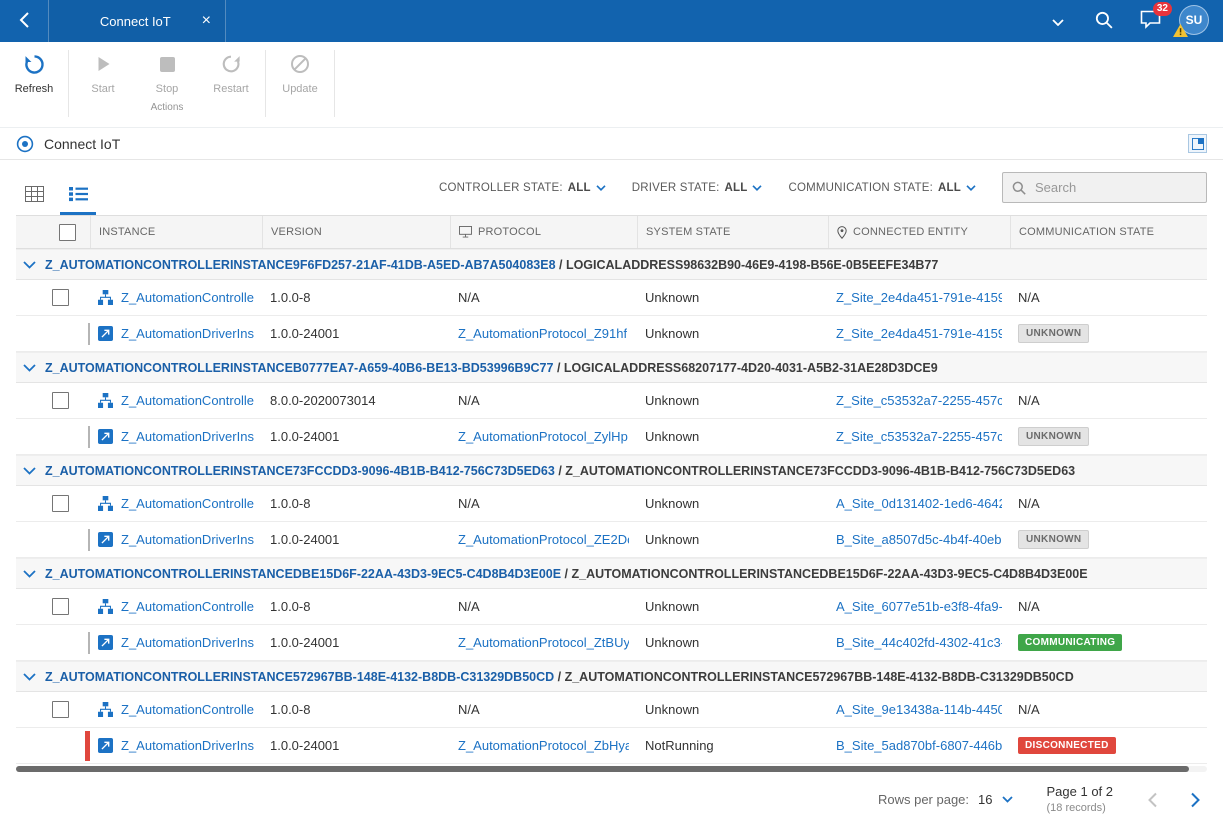  Describe the element at coordinates (30, 503) in the screenshot. I see `row-expander-spacer` at that location.